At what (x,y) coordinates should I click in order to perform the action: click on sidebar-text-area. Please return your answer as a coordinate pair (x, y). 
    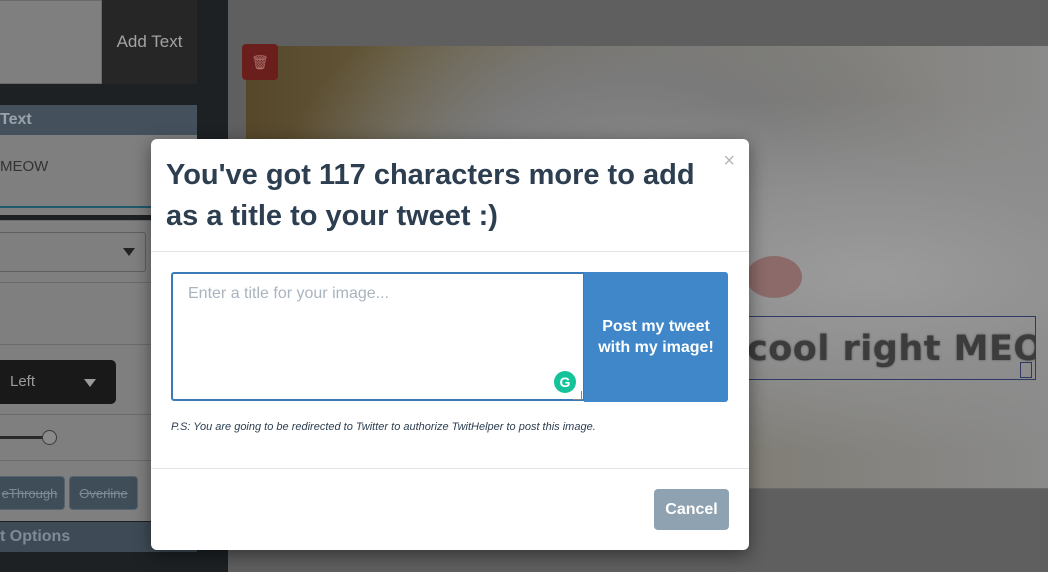
    Looking at the image, I should click on (51, 42).